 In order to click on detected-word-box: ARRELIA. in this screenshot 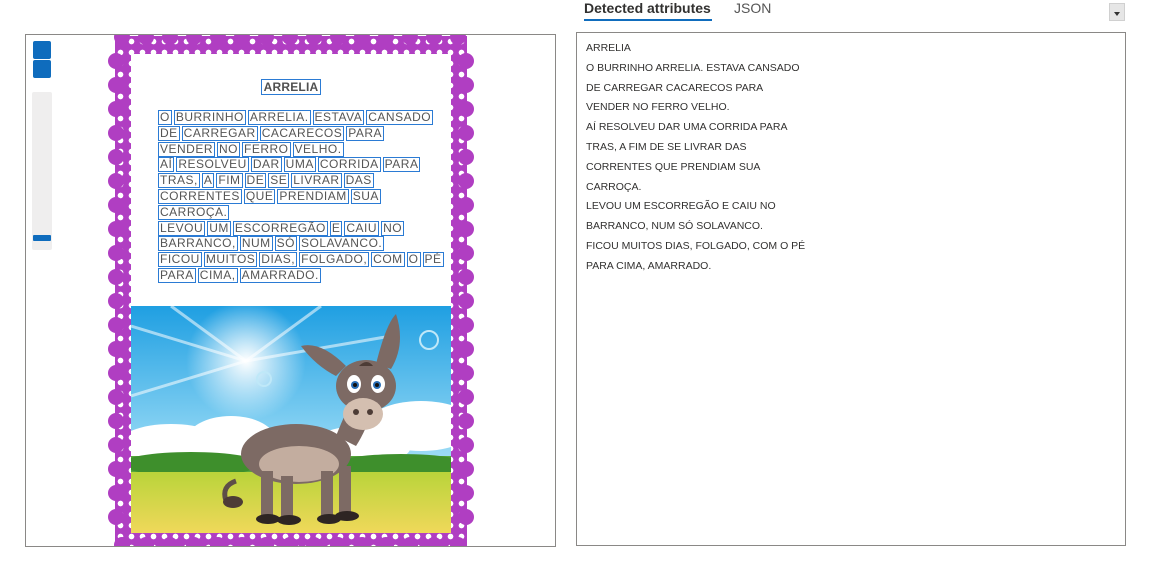, I will do `click(279, 117)`.